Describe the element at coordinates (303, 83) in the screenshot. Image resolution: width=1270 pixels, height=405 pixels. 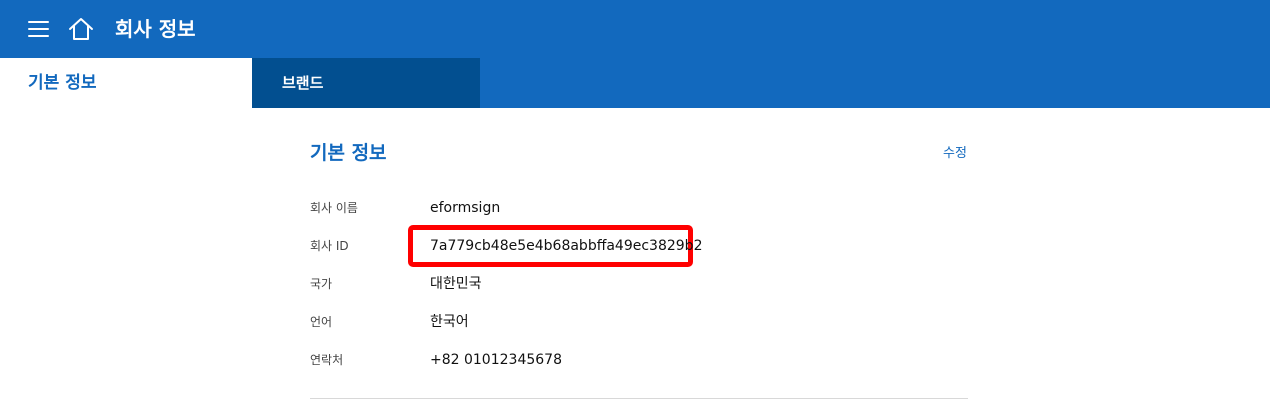
I see `tab-brand-label: 브랜드` at that location.